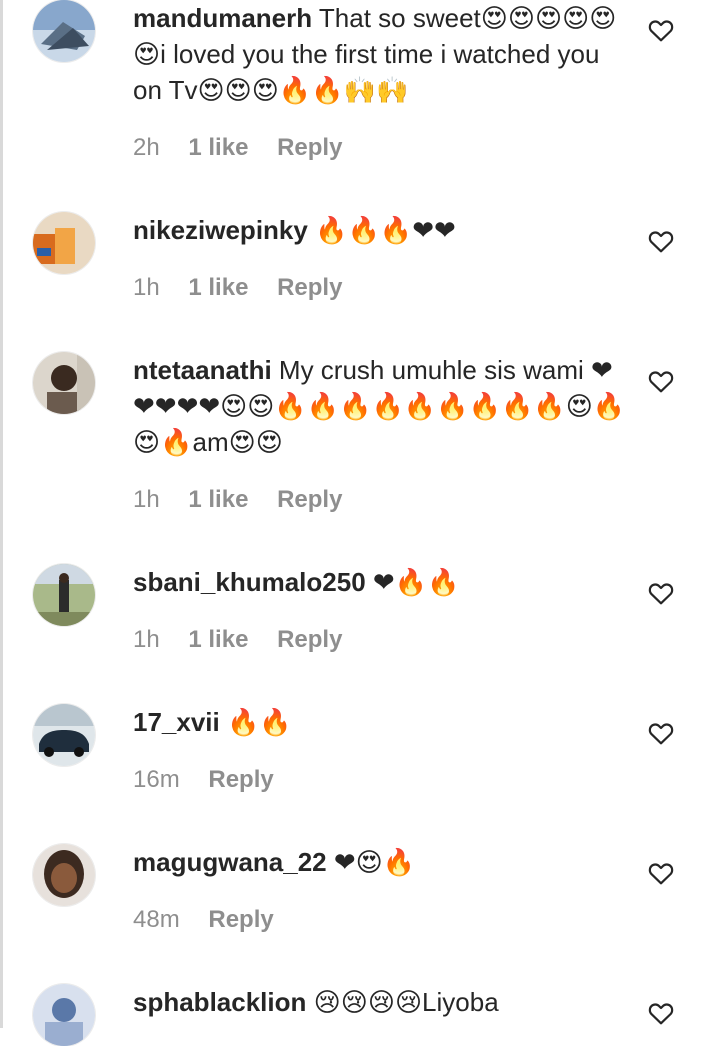 The height and width of the screenshot is (1046, 720). Describe the element at coordinates (374, 862) in the screenshot. I see `comment-text: ❤😍🔥` at that location.